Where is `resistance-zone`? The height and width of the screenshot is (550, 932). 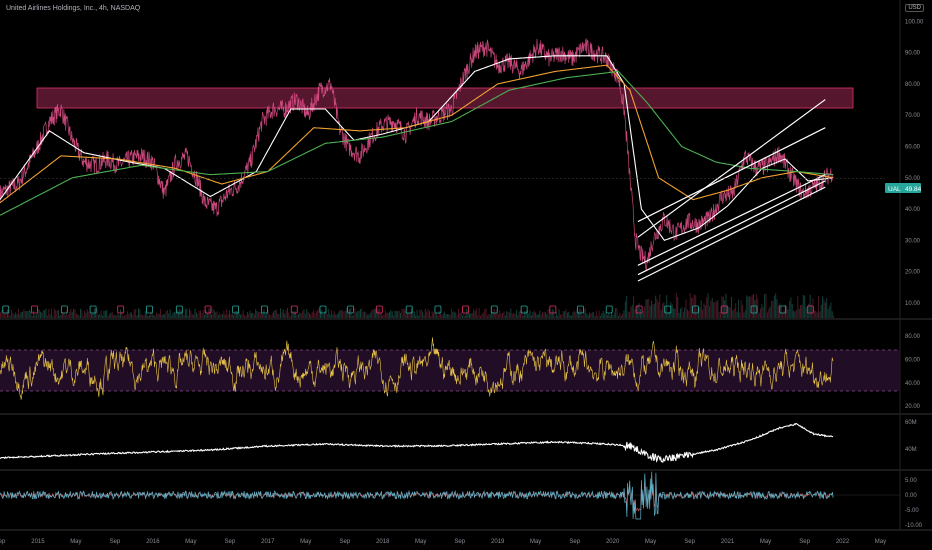
resistance-zone is located at coordinates (445, 98).